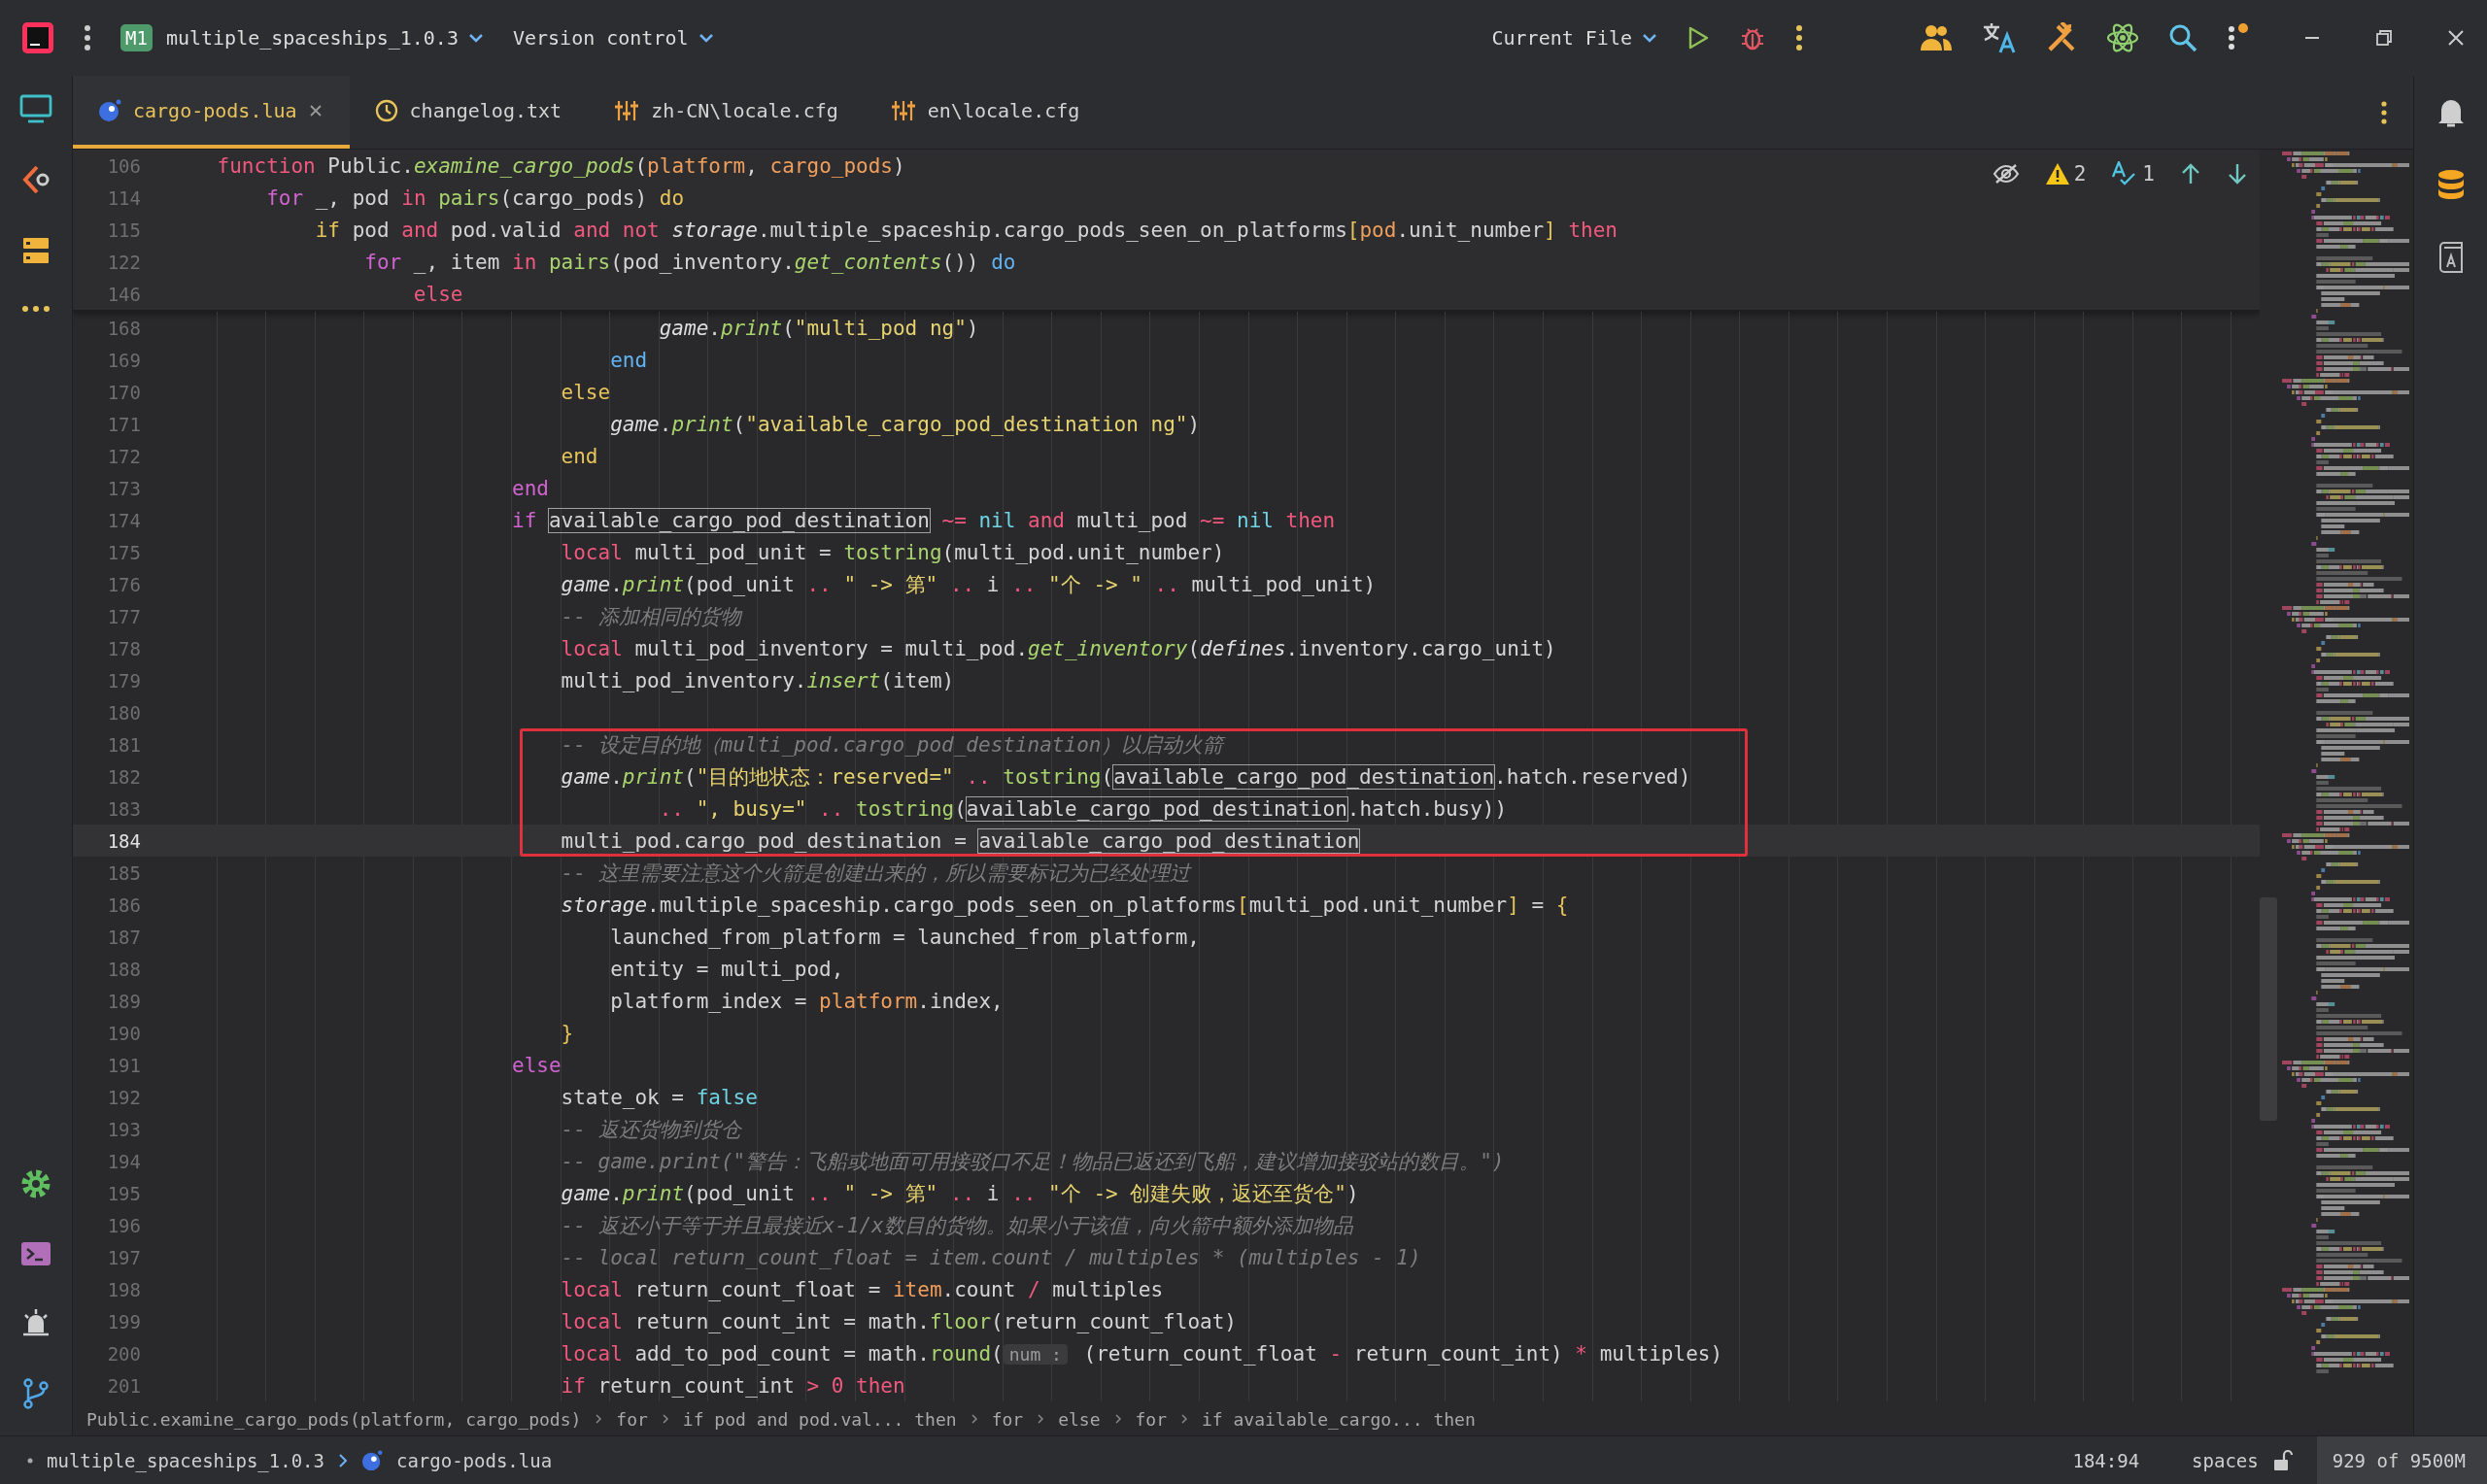 This screenshot has height=1484, width=2487. I want to click on settings-menu-icon, so click(2238, 37).